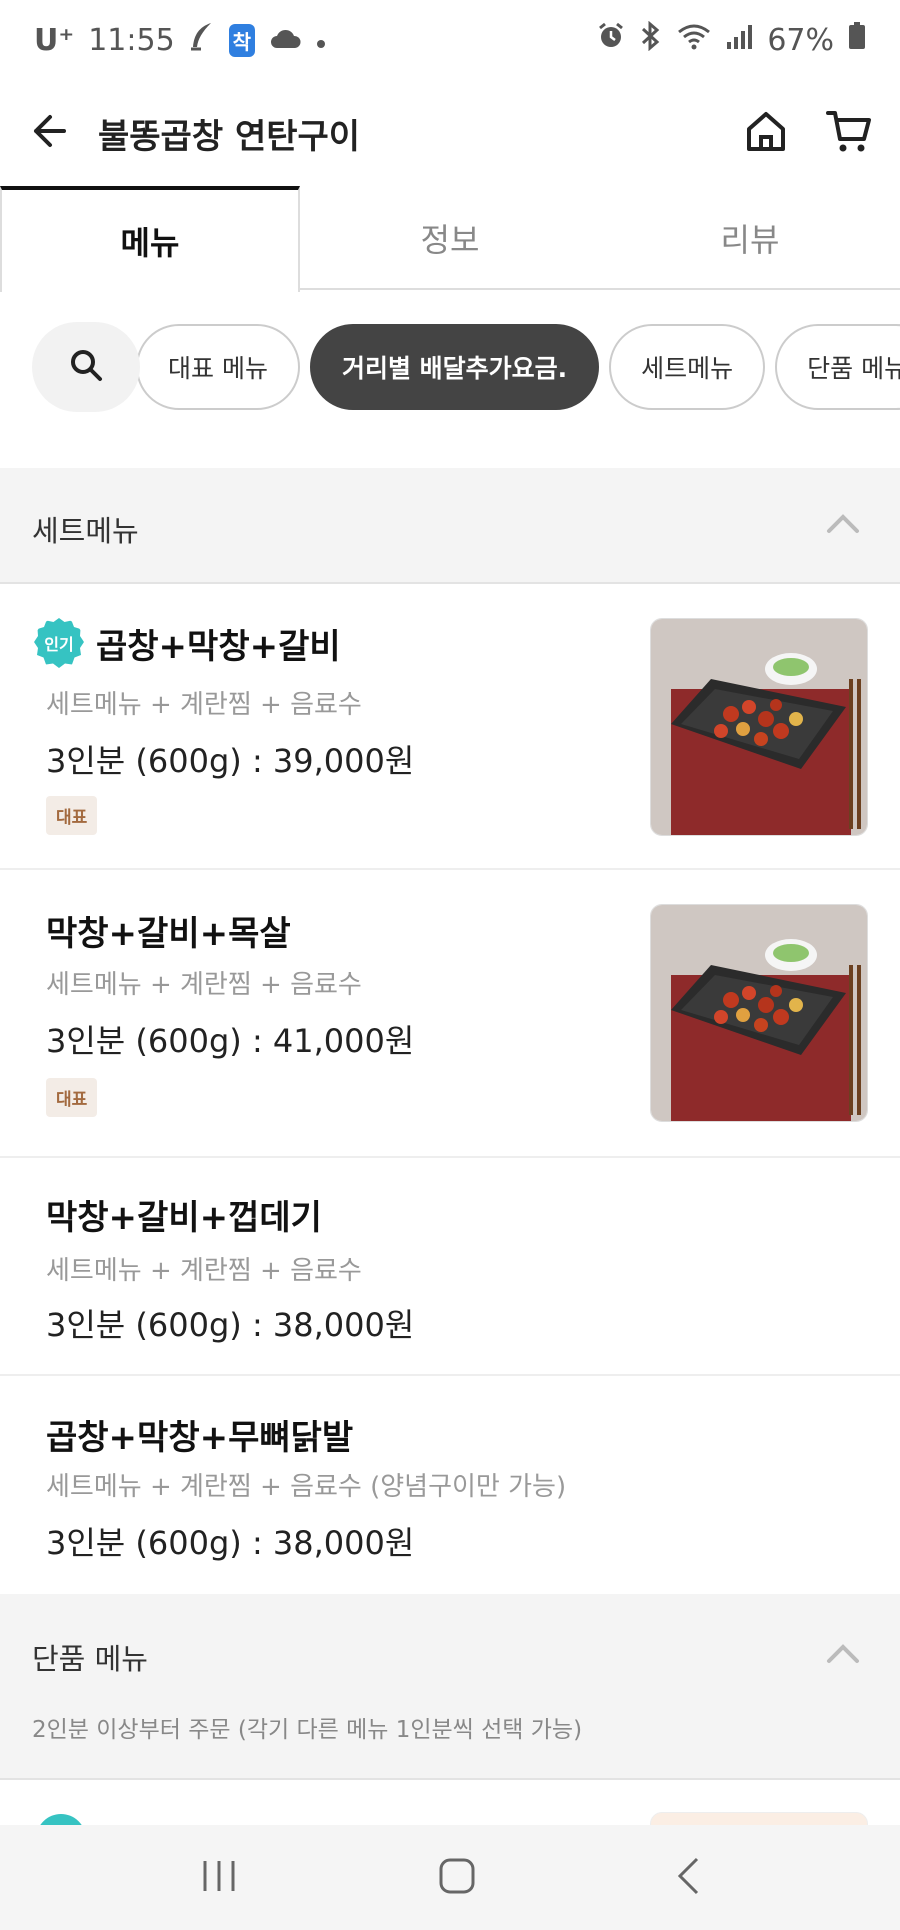 Image resolution: width=900 pixels, height=1930 pixels. I want to click on tab-review: 리뷰, so click(750, 238).